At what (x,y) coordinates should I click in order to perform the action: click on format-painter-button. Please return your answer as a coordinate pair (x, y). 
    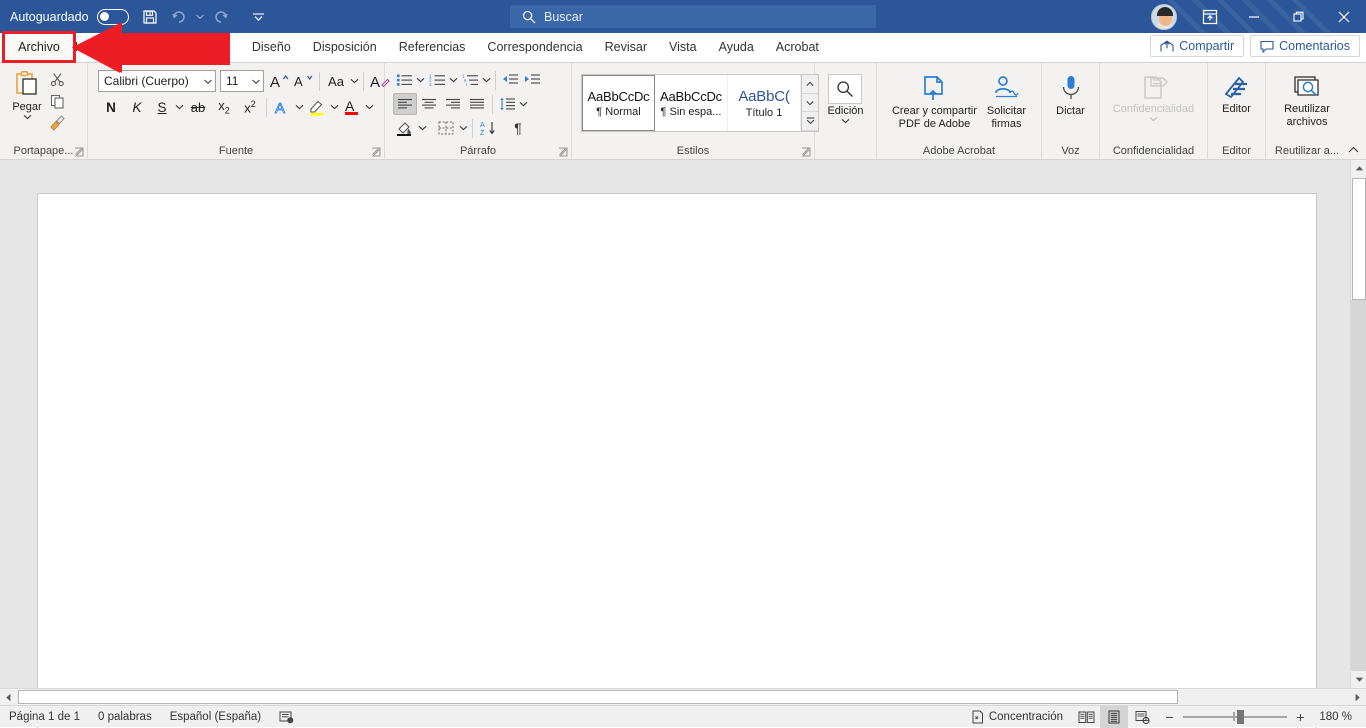
    Looking at the image, I should click on (57, 123).